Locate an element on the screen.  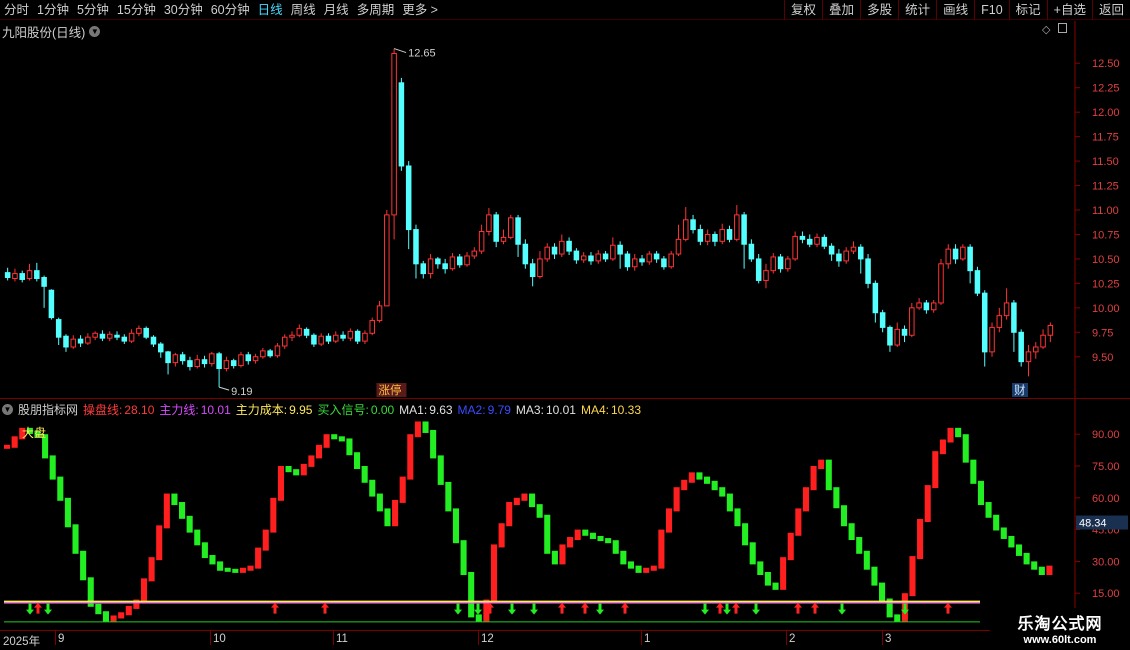
tab-period-3: 15分钟 is located at coordinates (136, 10).